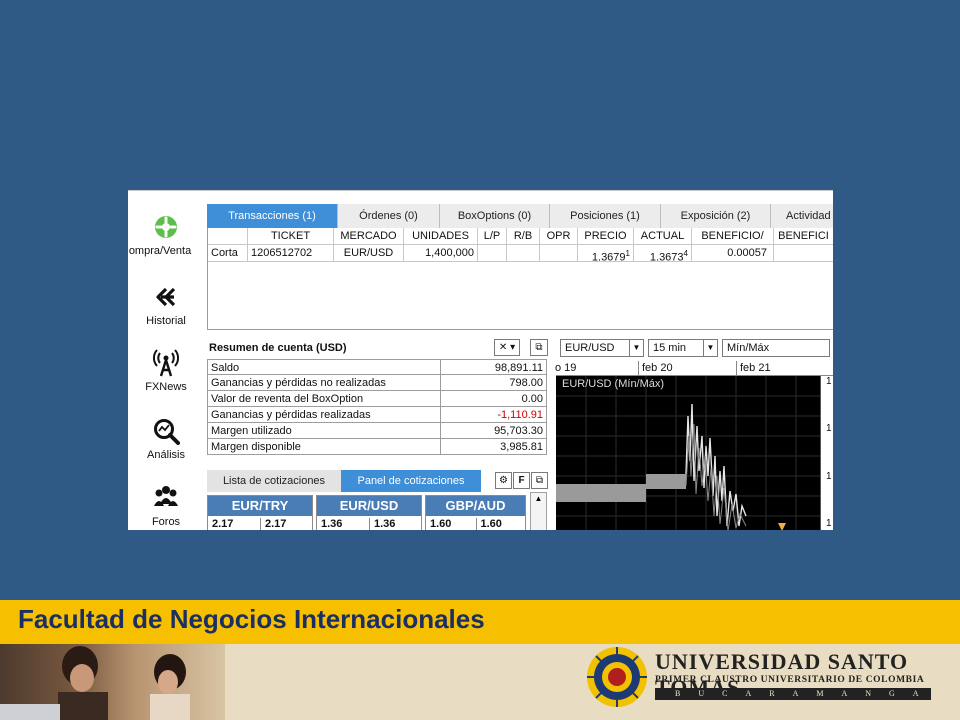  Describe the element at coordinates (733, 236) in the screenshot. I see `column-header-beneficio: BENEFICIO/` at that location.